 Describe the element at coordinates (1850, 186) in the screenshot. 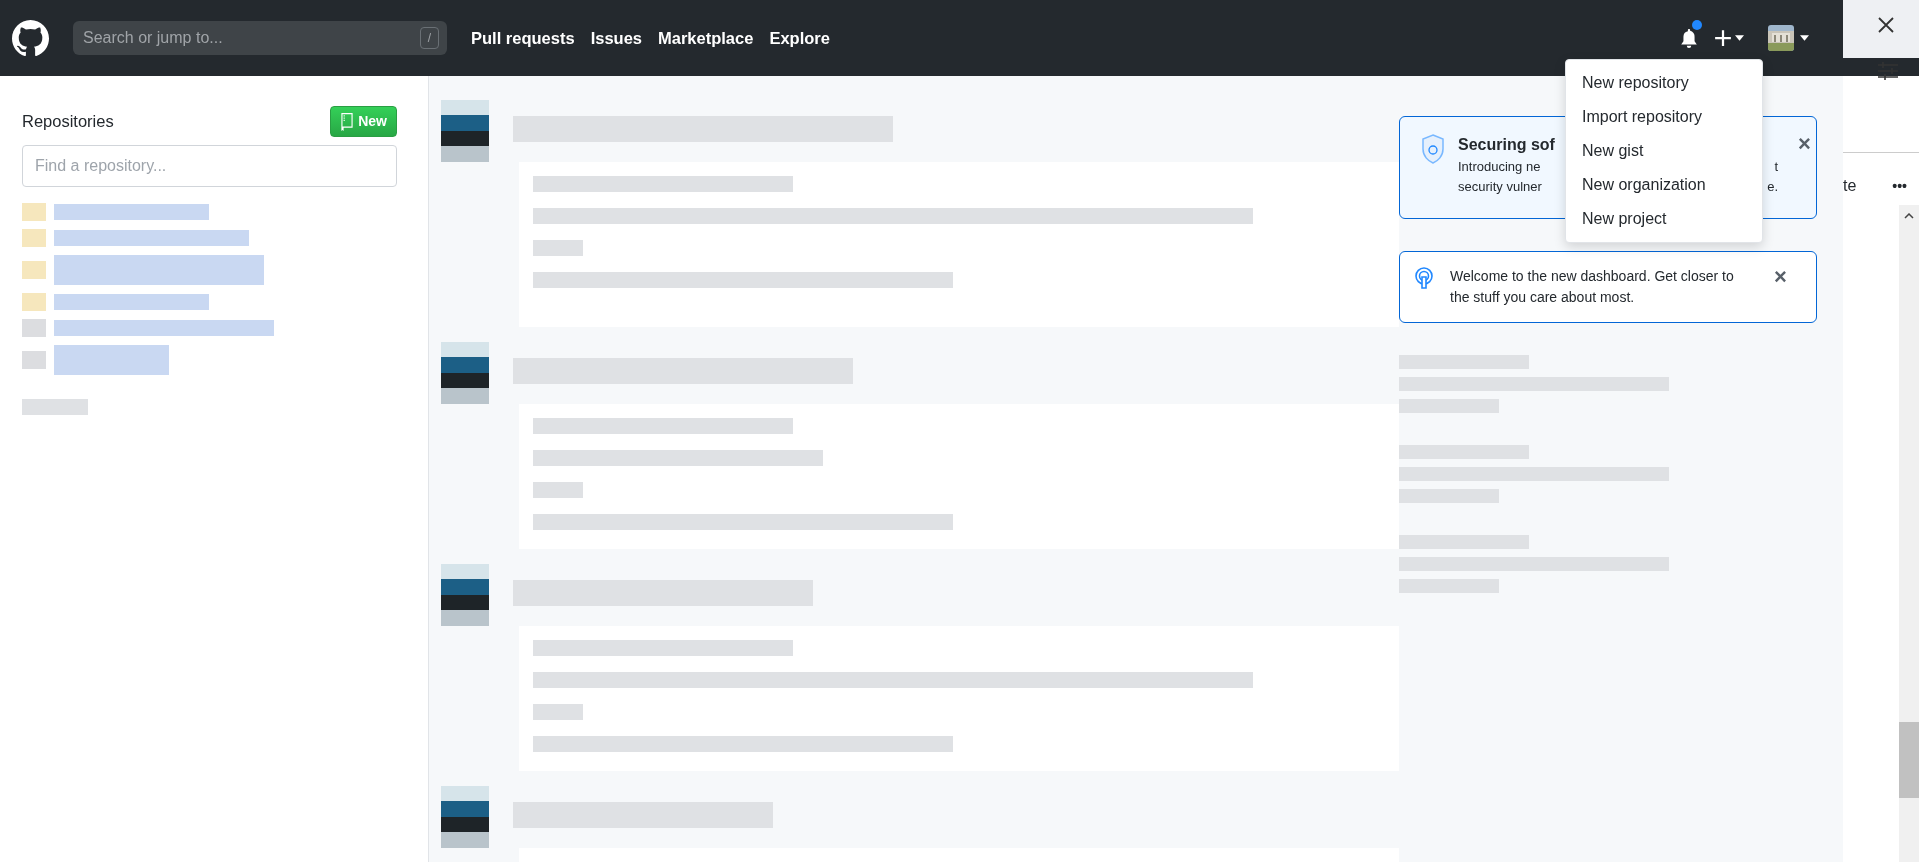

I see `panel-text: te` at that location.